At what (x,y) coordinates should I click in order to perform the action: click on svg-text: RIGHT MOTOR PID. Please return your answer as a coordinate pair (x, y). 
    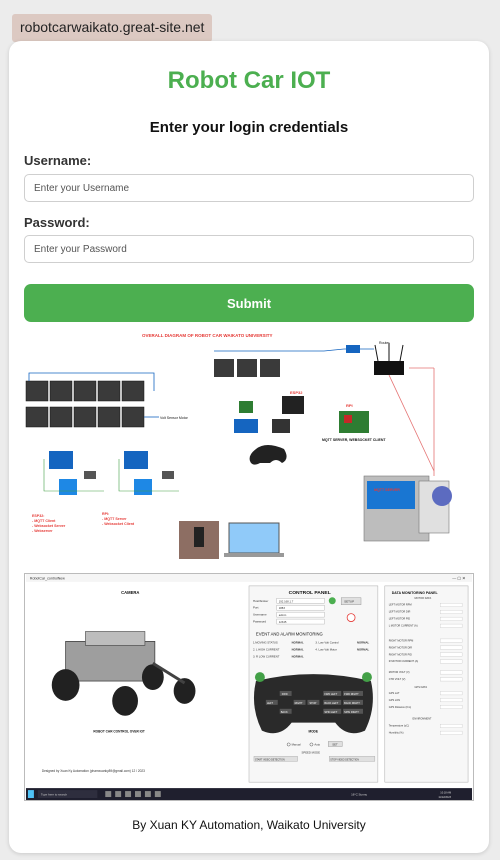
    Looking at the image, I should click on (400, 654).